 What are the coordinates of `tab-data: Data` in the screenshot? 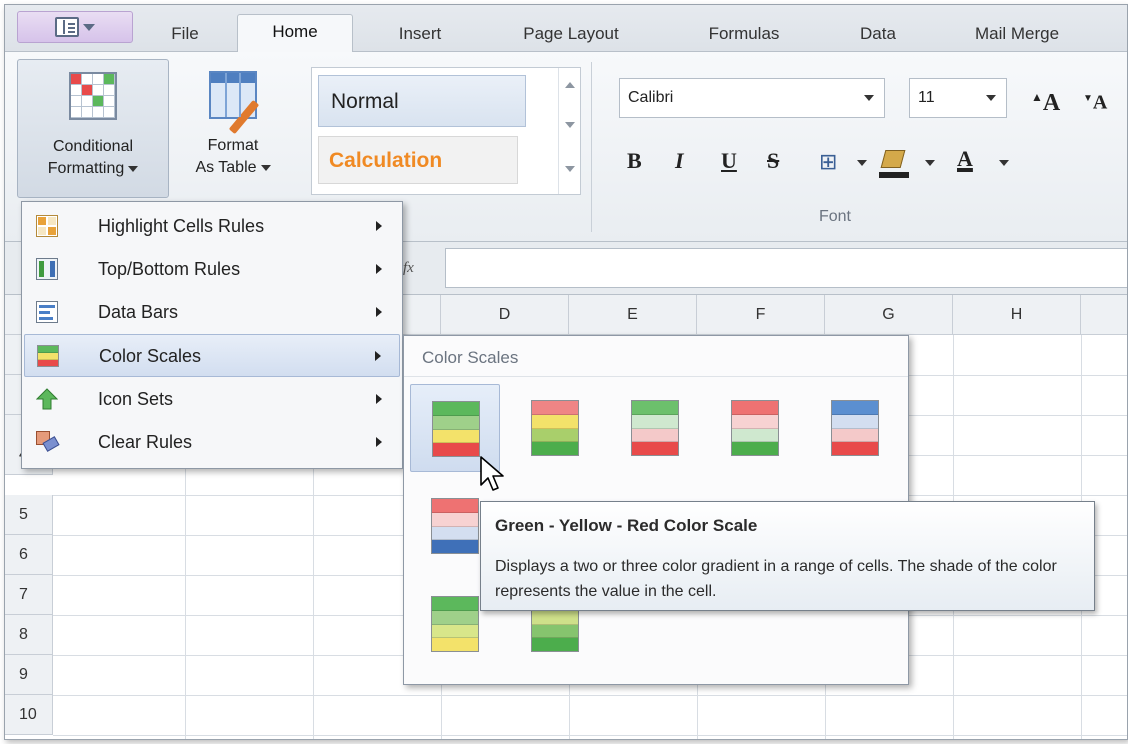 It's located at (878, 35).